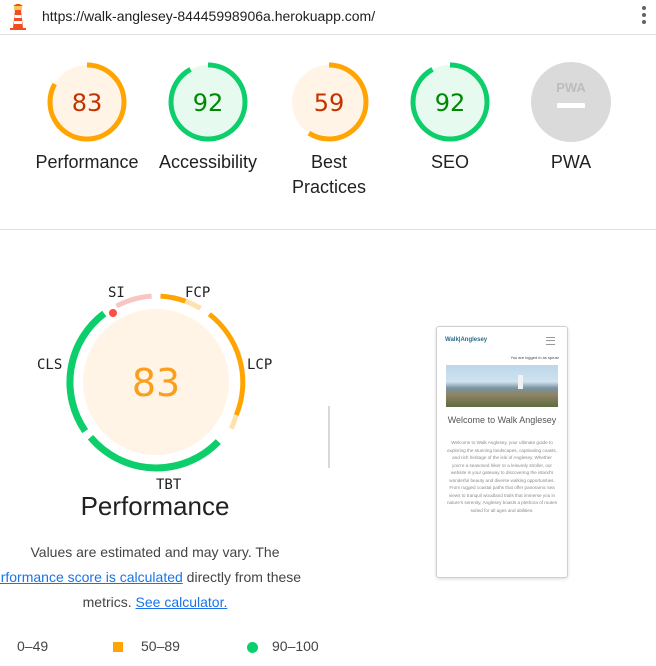 This screenshot has height=666, width=656. I want to click on kebab-menu-icon, so click(645, 16).